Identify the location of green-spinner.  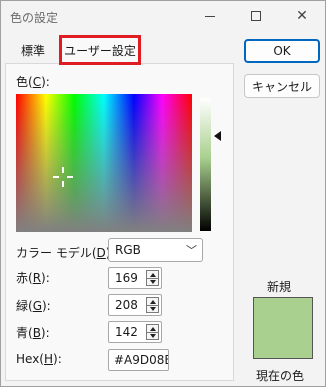
(152, 305).